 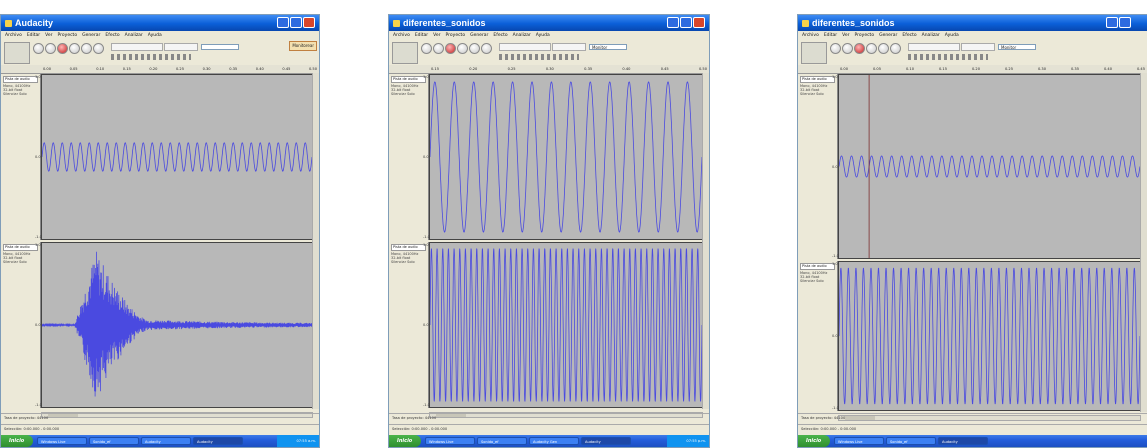 What do you see at coordinates (502, 441) in the screenshot?
I see `taskbar-item: Sonido_ef` at bounding box center [502, 441].